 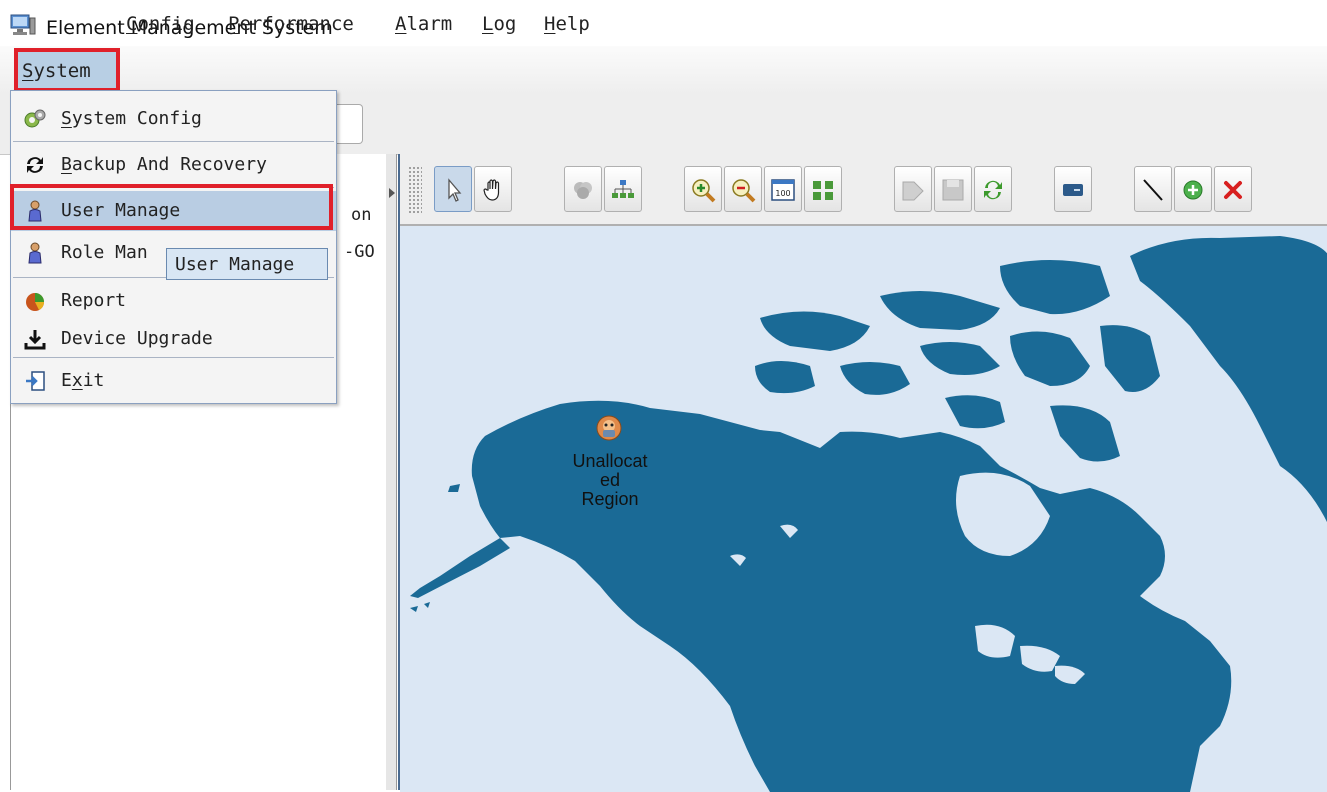 What do you see at coordinates (1233, 189) in the screenshot?
I see `delete-icon` at bounding box center [1233, 189].